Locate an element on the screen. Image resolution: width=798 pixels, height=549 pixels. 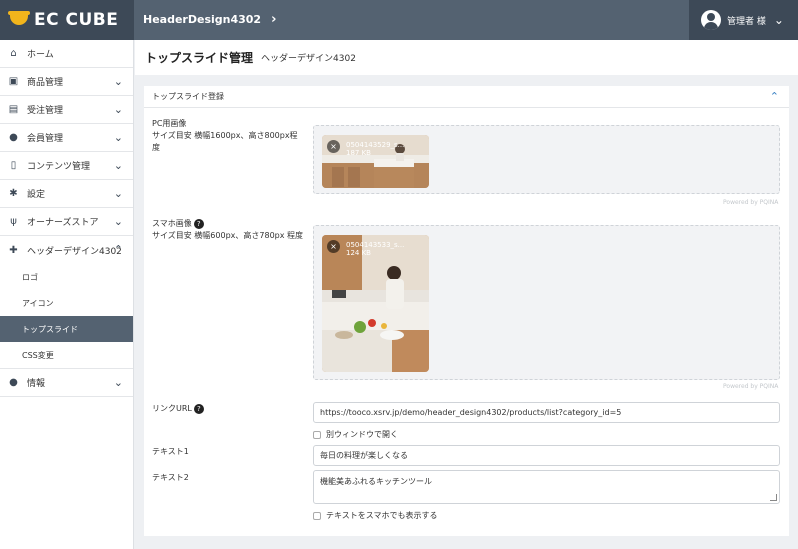
breadcrumb: HeaderDesign4302 › is located at coordinates (209, 19).